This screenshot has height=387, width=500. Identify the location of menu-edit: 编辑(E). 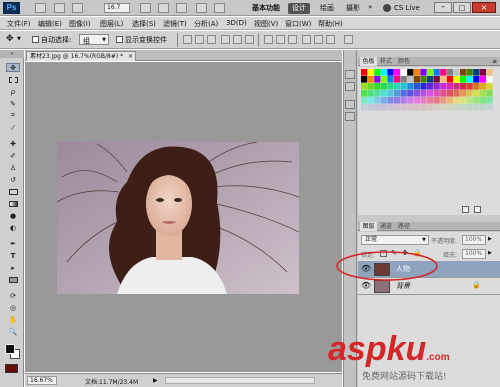
(50, 24).